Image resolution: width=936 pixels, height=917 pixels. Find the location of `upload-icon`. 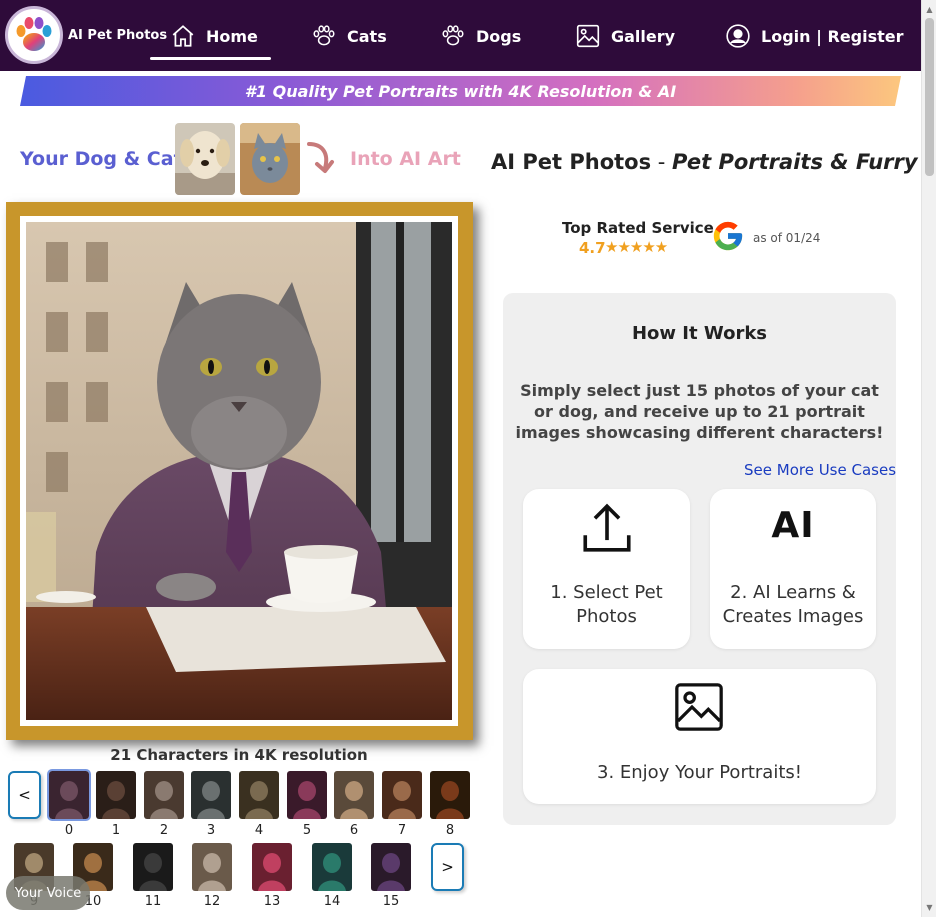

upload-icon is located at coordinates (607, 527).